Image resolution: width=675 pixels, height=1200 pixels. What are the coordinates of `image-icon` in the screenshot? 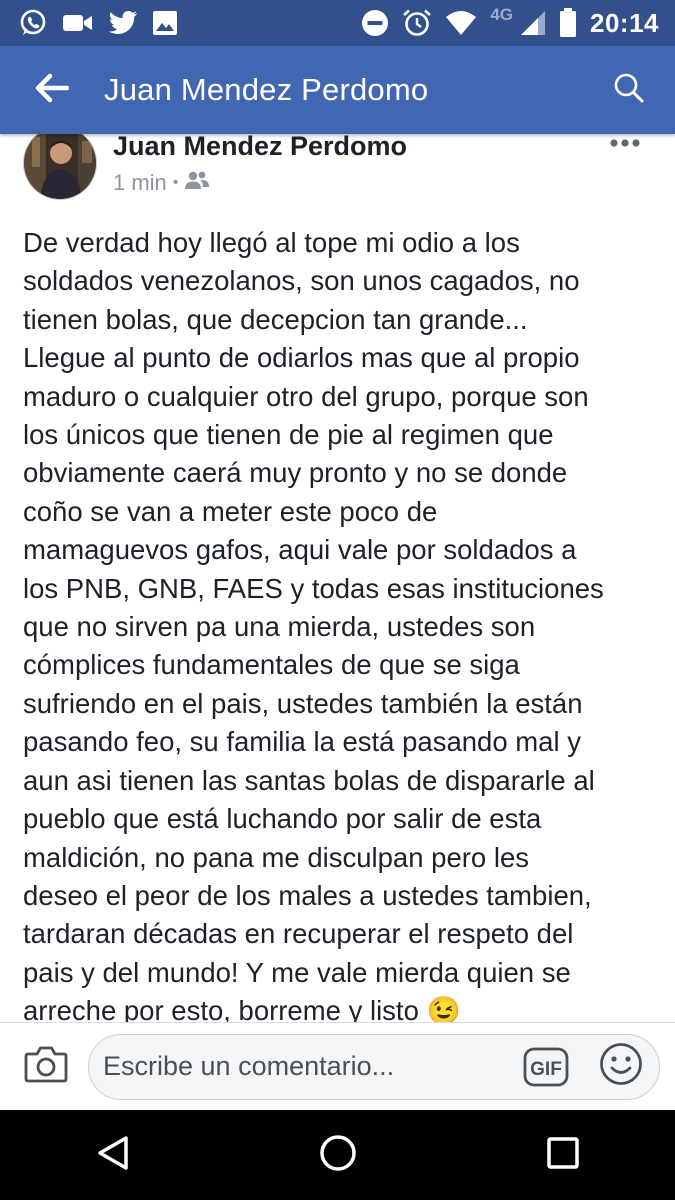 It's located at (165, 23).